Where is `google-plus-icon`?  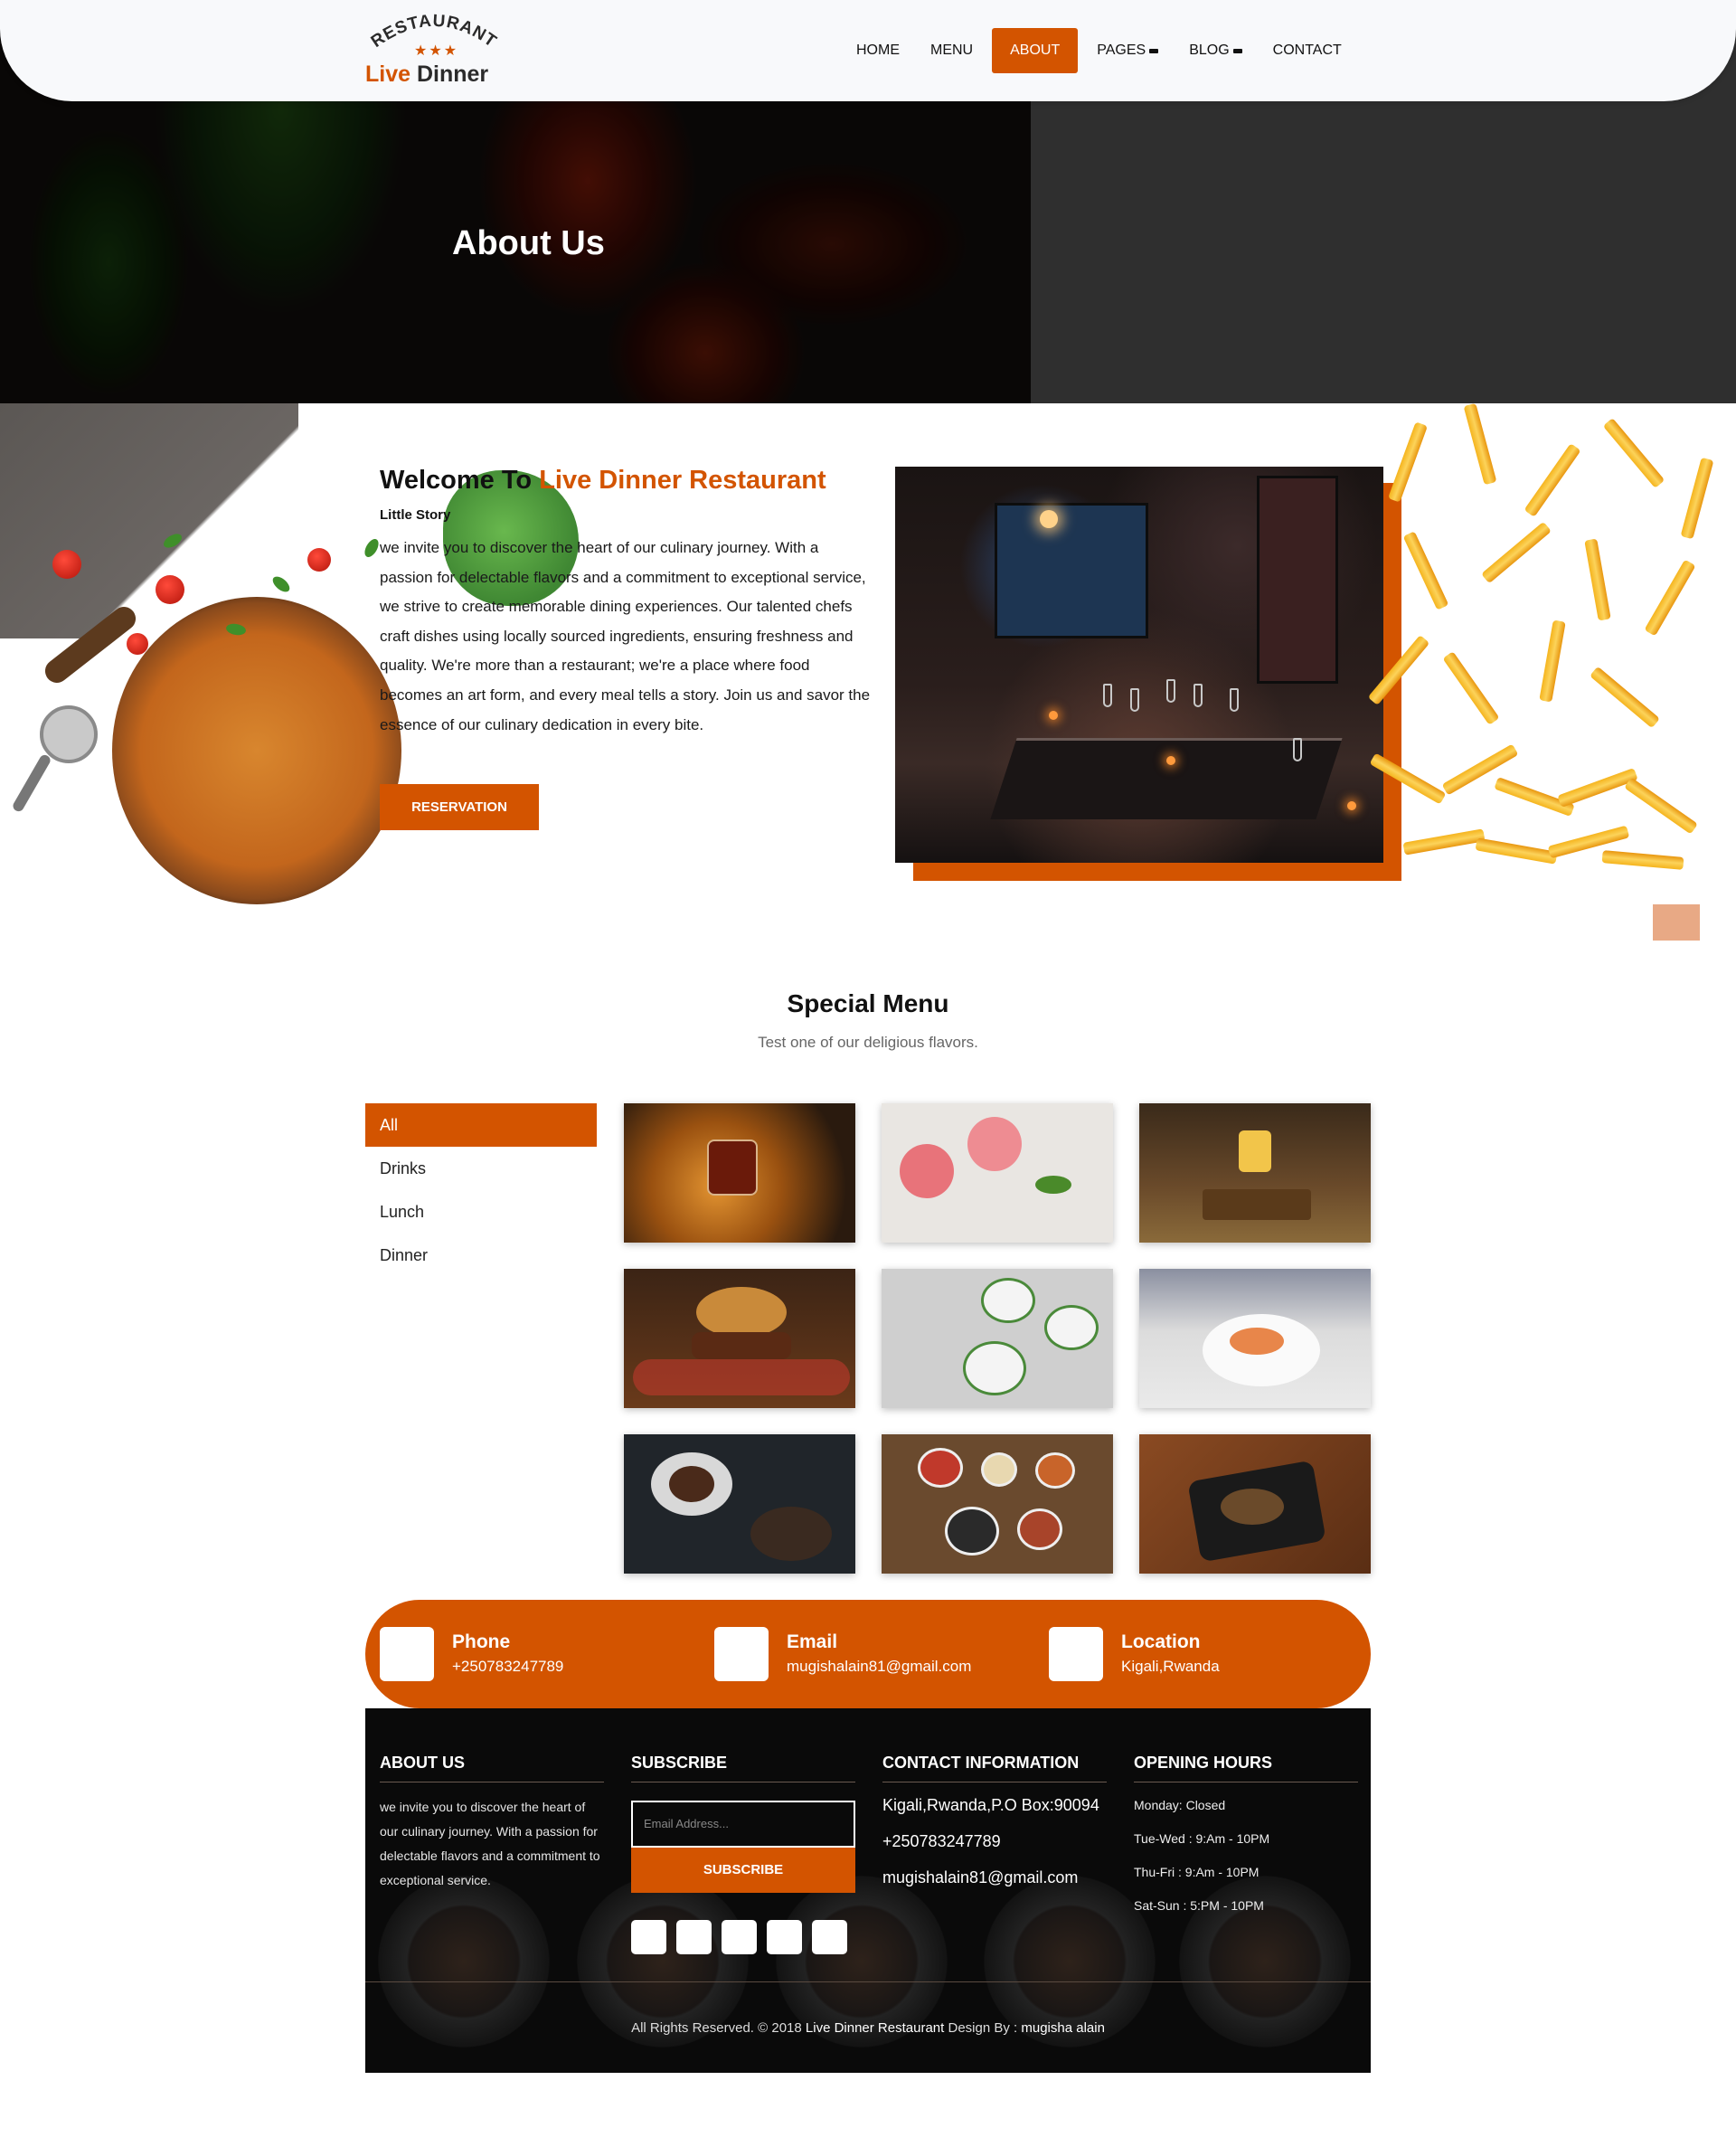 google-plus-icon is located at coordinates (785, 1937).